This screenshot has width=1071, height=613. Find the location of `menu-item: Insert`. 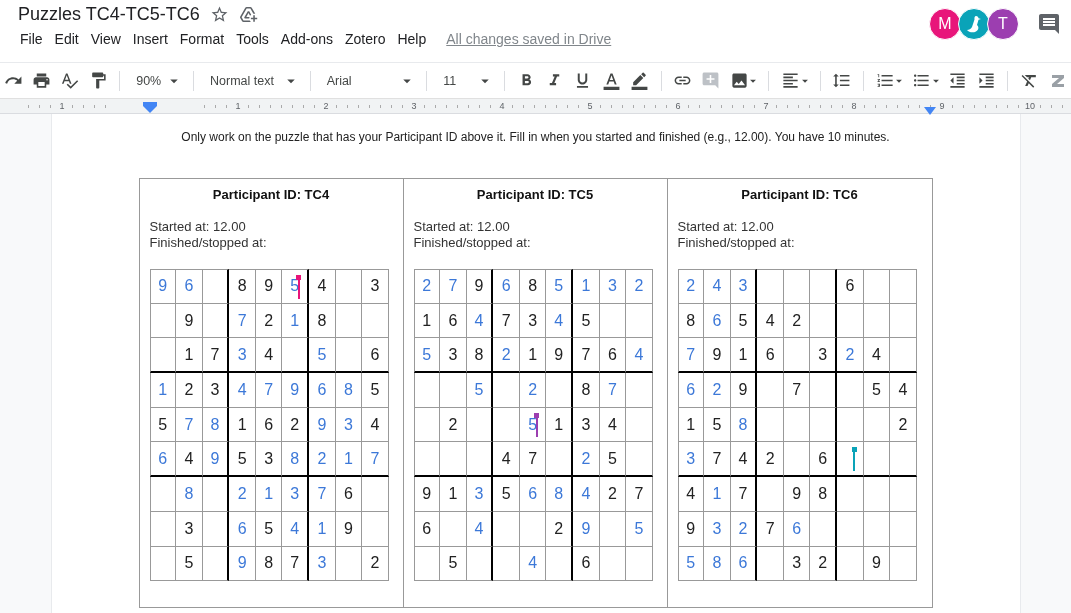

menu-item: Insert is located at coordinates (150, 39).